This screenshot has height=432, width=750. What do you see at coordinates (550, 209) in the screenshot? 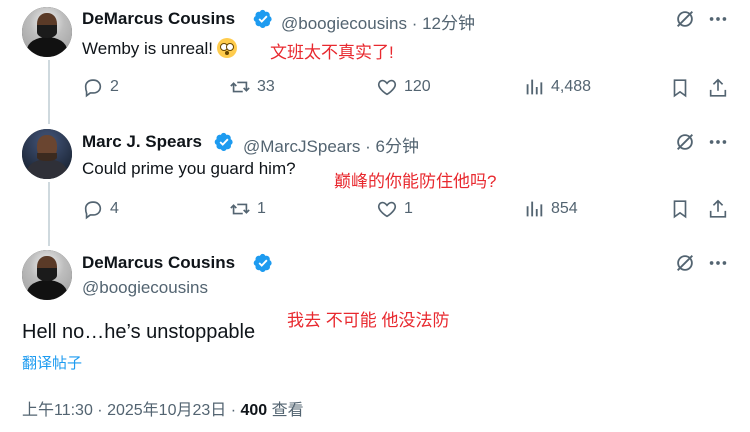
I see `views-button: 854` at bounding box center [550, 209].